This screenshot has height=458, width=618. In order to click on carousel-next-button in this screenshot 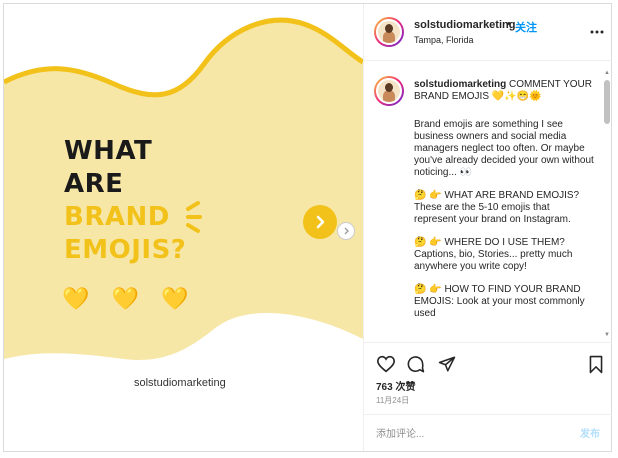, I will do `click(346, 231)`.